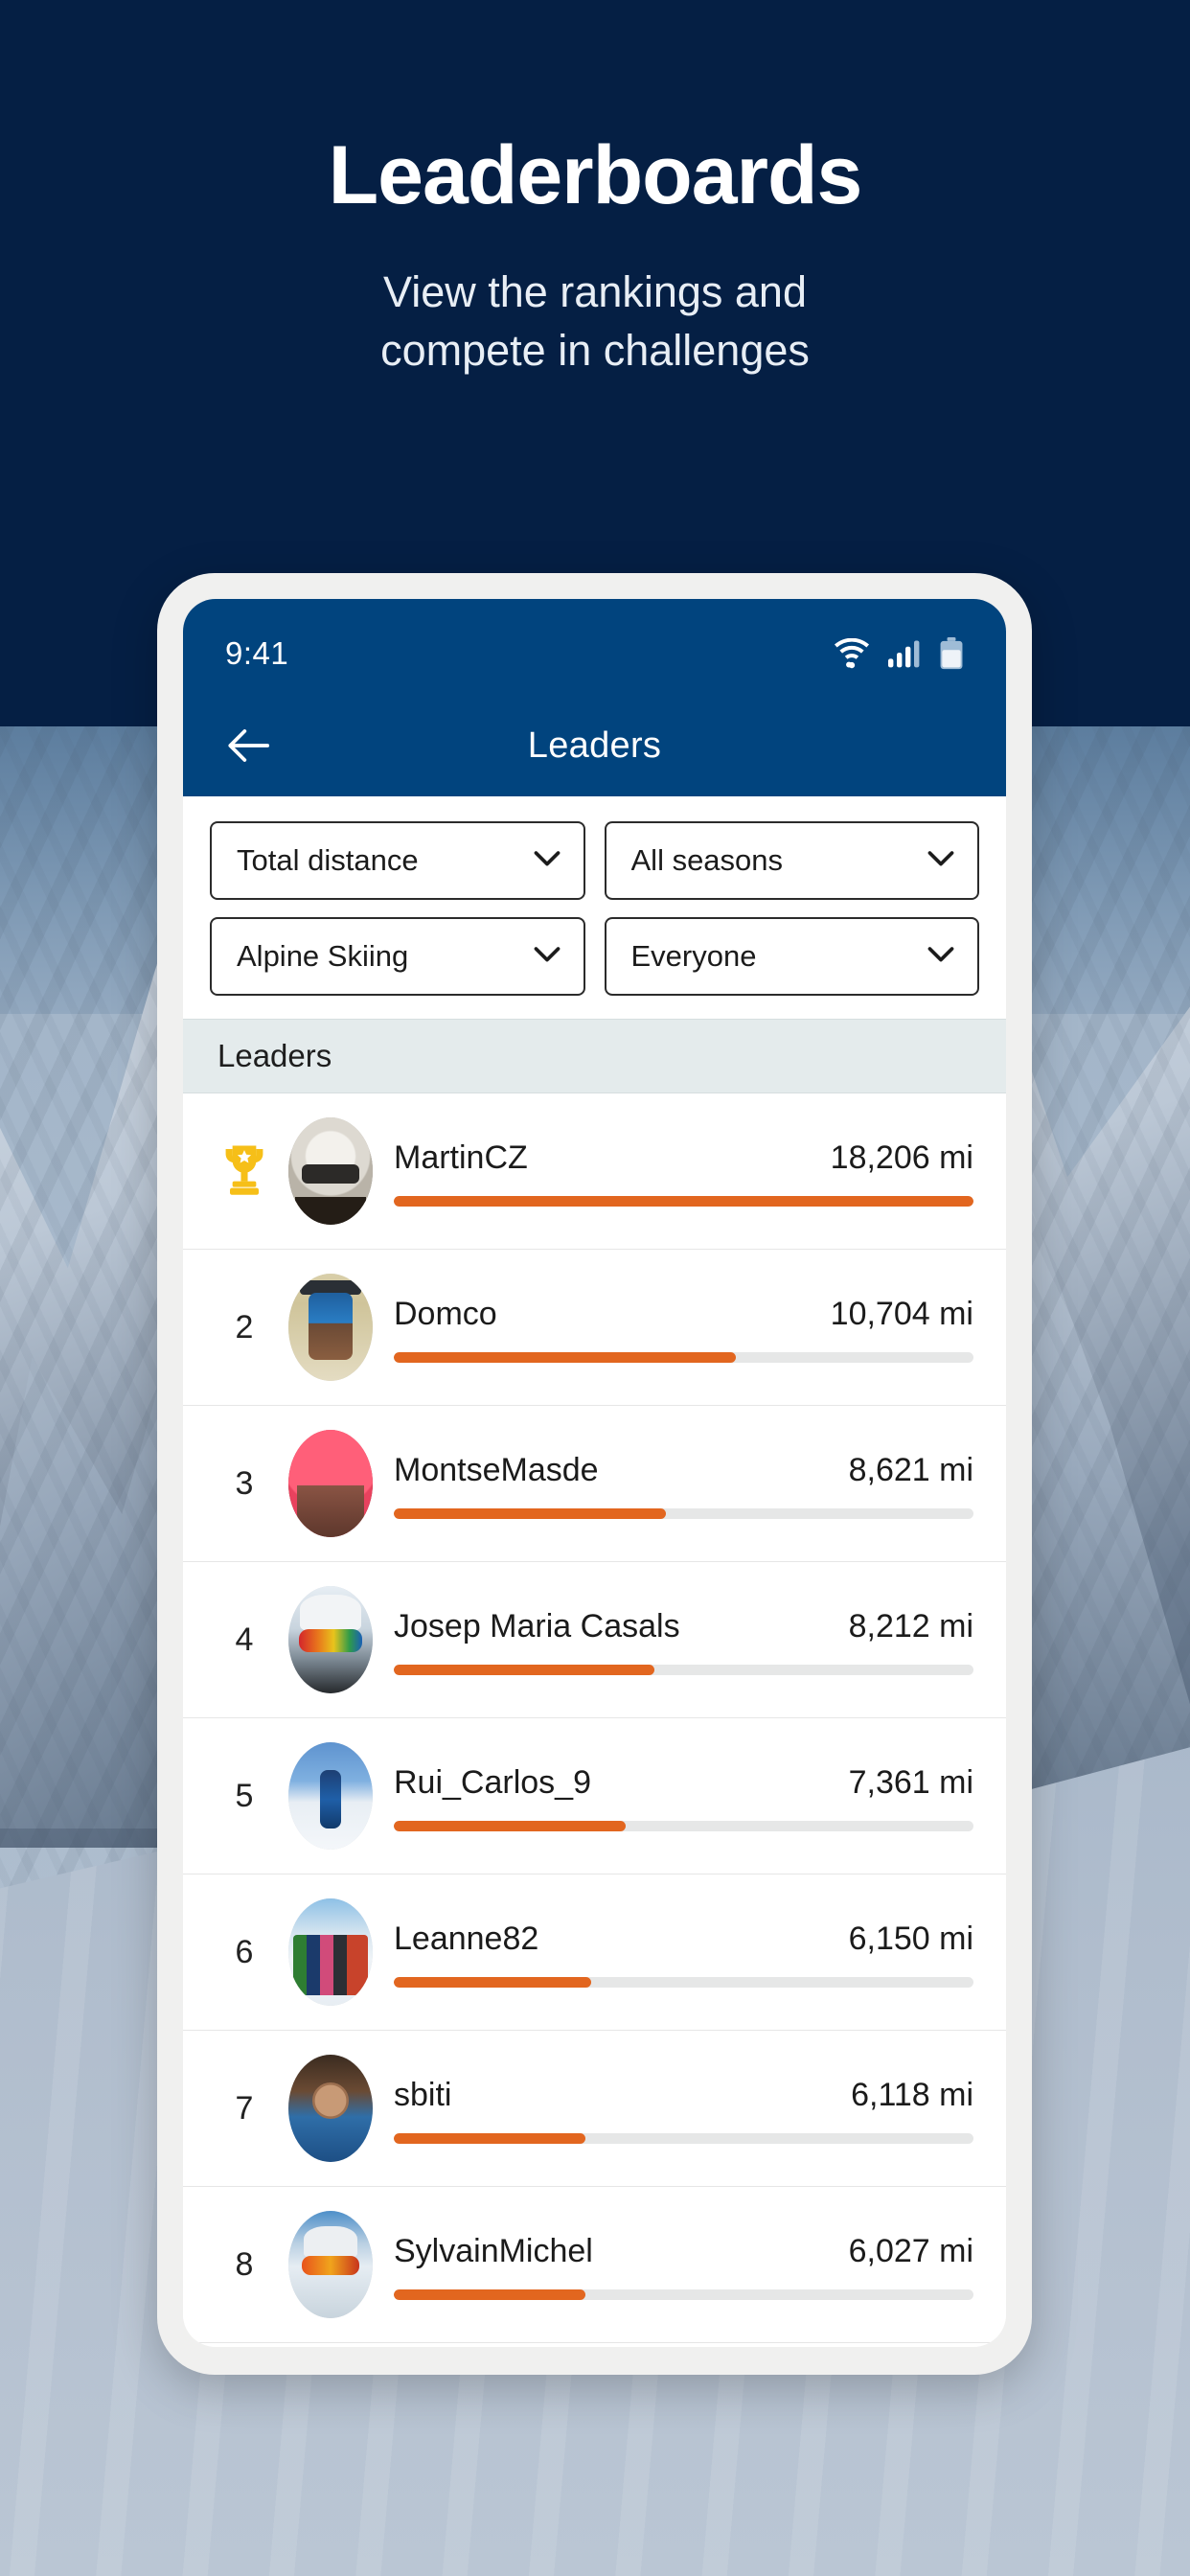 This screenshot has height=2576, width=1190. What do you see at coordinates (911, 1626) in the screenshot?
I see `leader-distance: 8,212 mi` at bounding box center [911, 1626].